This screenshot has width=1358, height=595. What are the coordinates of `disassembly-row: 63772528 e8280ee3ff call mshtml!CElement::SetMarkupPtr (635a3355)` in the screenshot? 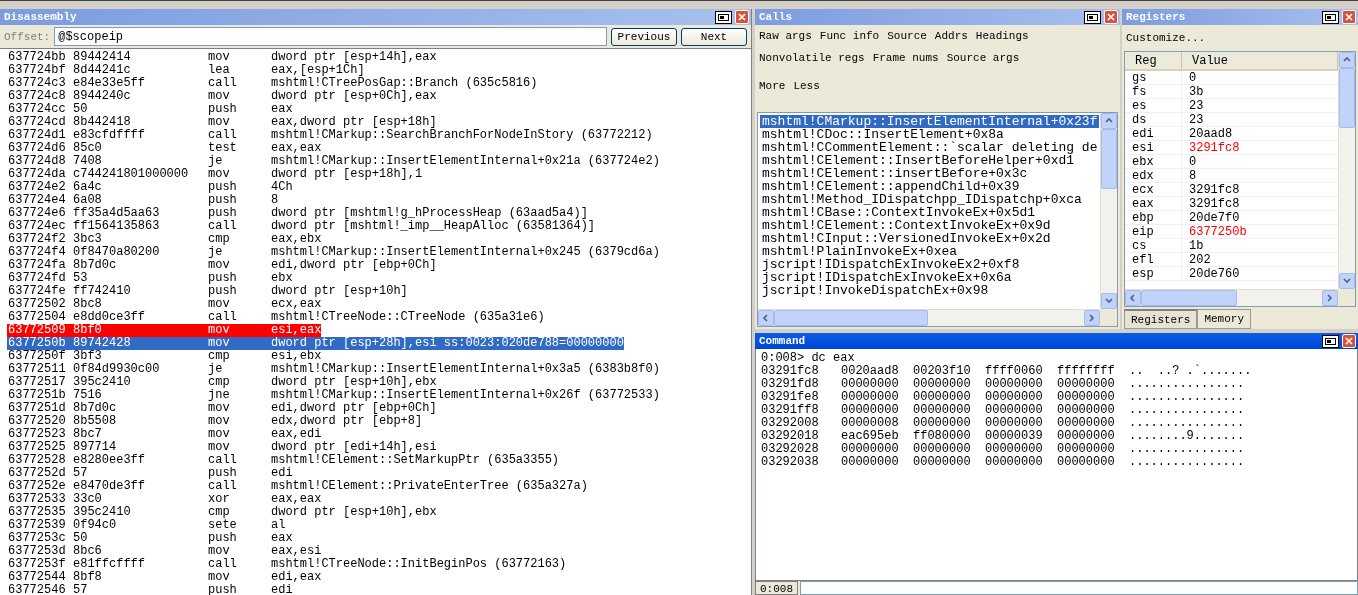 It's located at (283, 460).